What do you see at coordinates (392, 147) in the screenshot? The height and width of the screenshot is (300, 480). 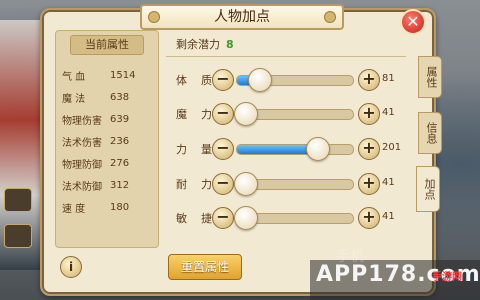 I see `stat-value: 201` at bounding box center [392, 147].